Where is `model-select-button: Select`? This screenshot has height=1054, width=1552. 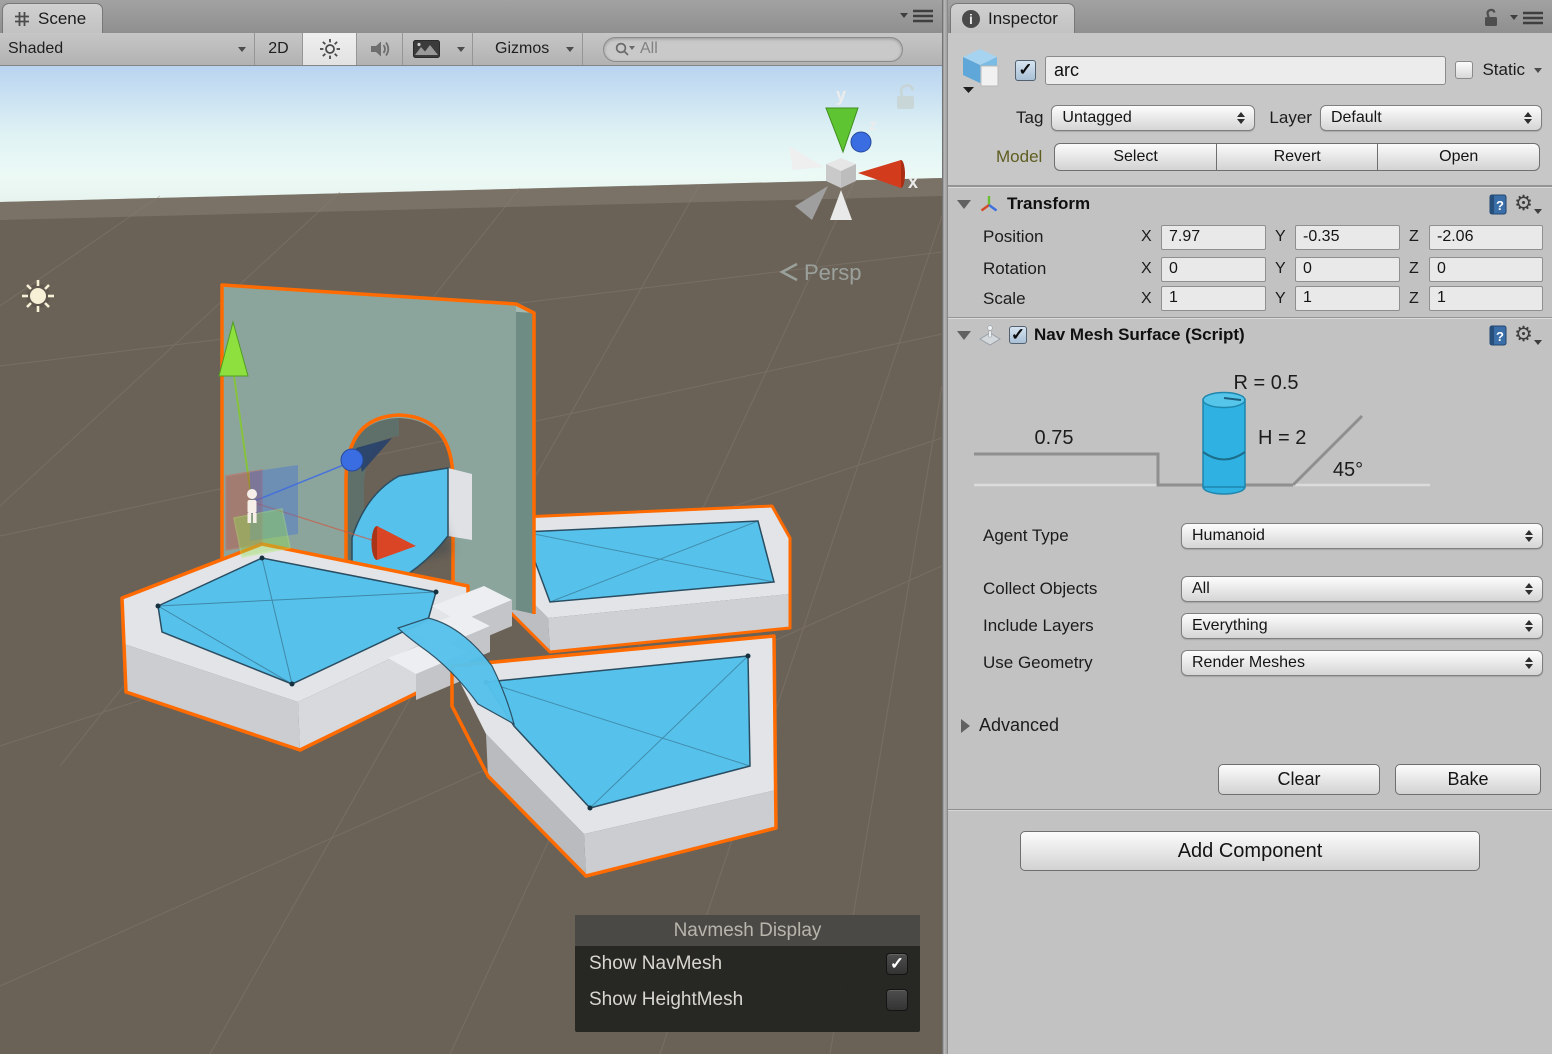 model-select-button: Select is located at coordinates (1135, 157).